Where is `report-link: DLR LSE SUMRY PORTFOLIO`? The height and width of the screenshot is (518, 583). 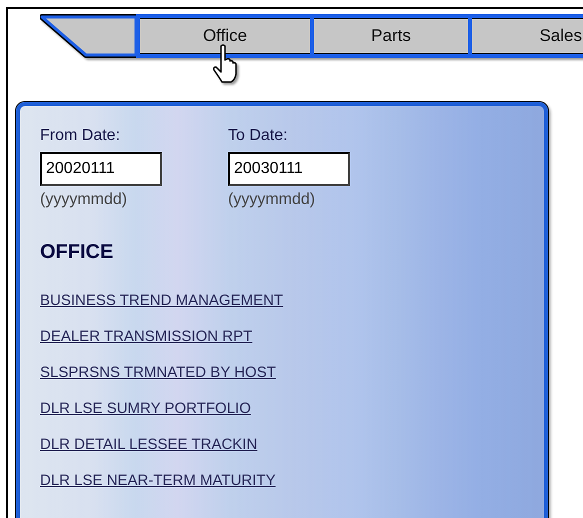
report-link: DLR LSE SUMRY PORTFOLIO is located at coordinates (145, 409).